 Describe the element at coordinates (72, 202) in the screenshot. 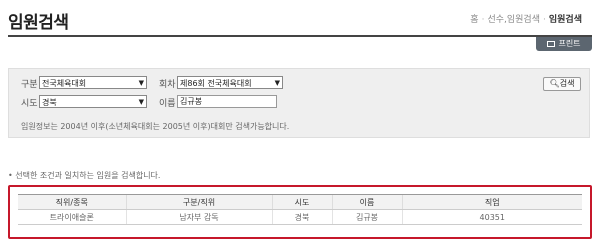

I see `header-position-event: 직위/종목` at that location.